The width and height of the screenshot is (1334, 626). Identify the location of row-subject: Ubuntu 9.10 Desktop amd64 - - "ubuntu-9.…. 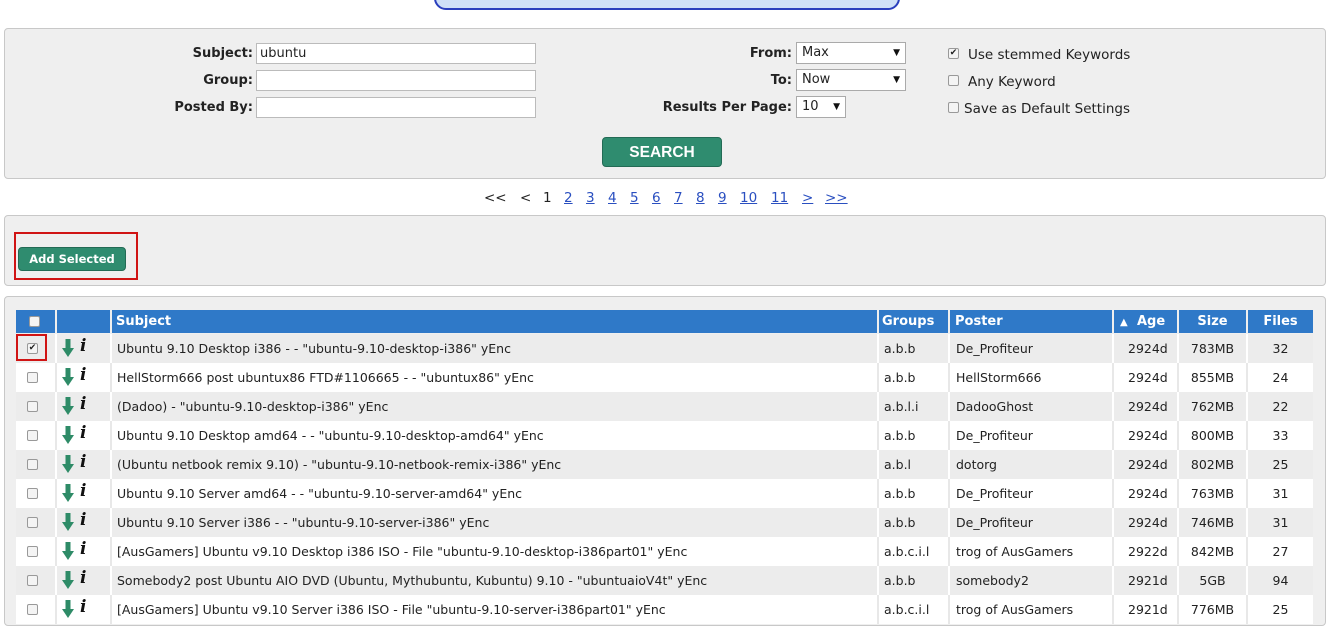
(496, 435).